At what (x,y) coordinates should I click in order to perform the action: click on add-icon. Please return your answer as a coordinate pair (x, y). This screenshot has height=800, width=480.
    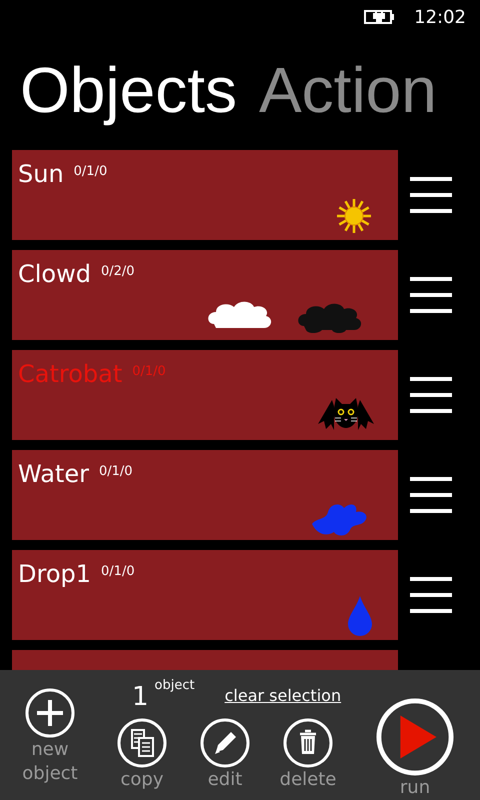
    Looking at the image, I should click on (50, 713).